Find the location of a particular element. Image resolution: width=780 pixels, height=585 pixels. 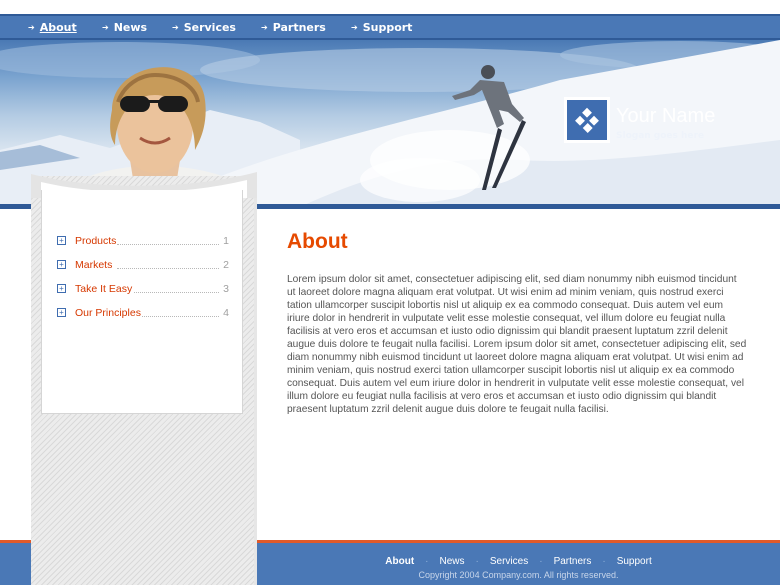

logo-icon is located at coordinates (587, 120).